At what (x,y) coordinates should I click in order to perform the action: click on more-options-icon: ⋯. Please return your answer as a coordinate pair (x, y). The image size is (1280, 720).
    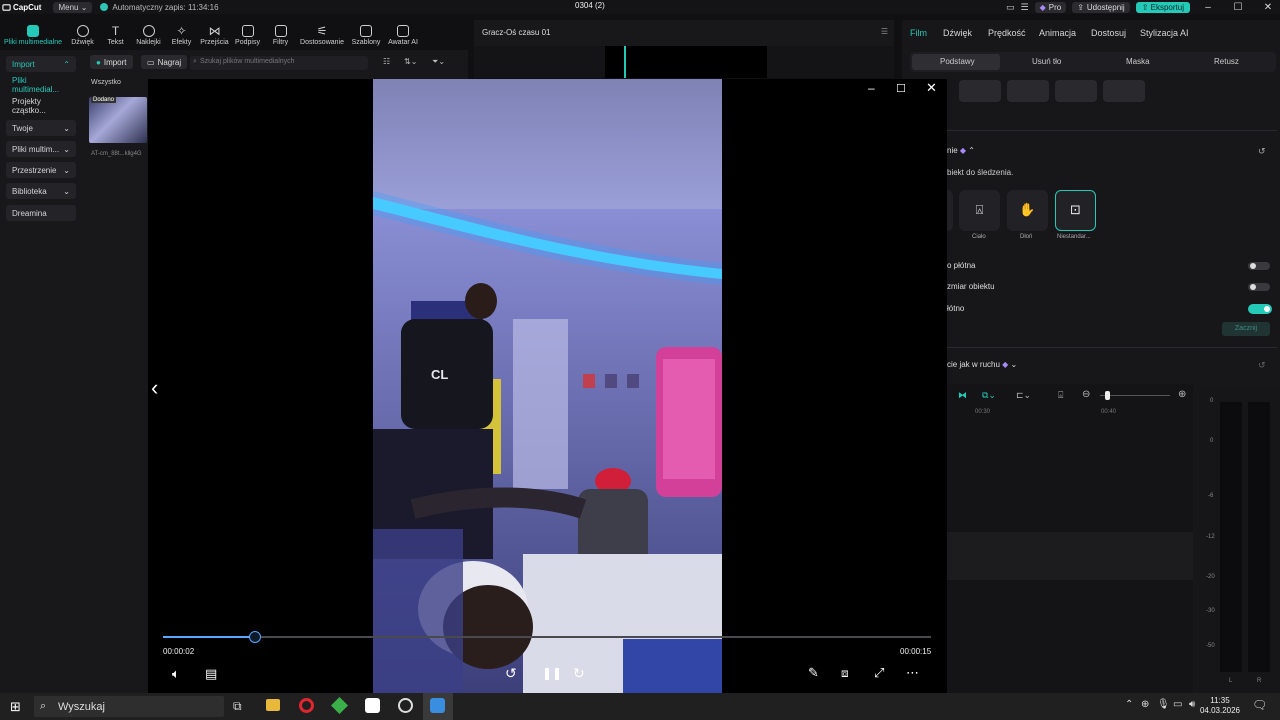
    Looking at the image, I should click on (912, 673).